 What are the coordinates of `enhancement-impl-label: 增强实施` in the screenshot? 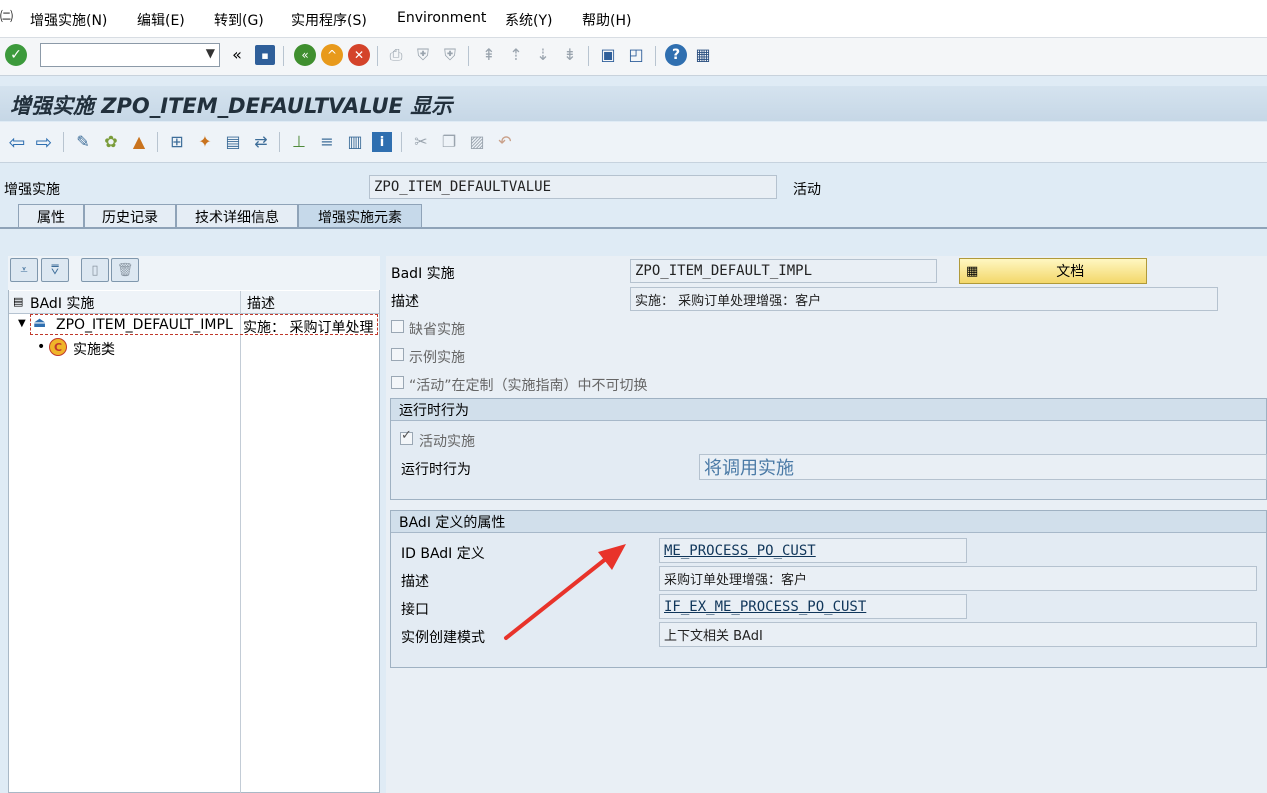 It's located at (32, 190).